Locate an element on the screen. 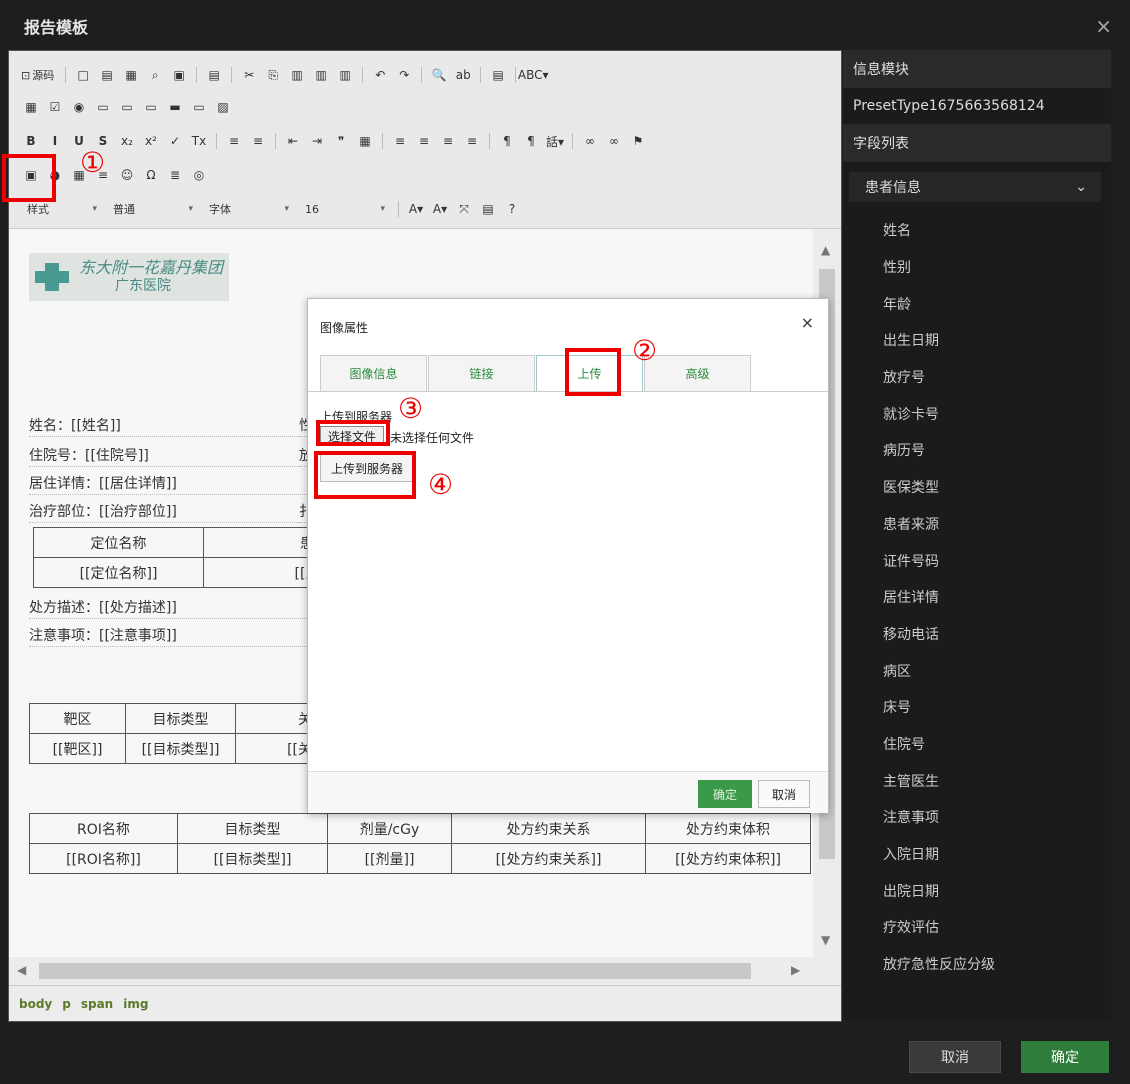  toolbar-button: ↶ is located at coordinates (380, 75).